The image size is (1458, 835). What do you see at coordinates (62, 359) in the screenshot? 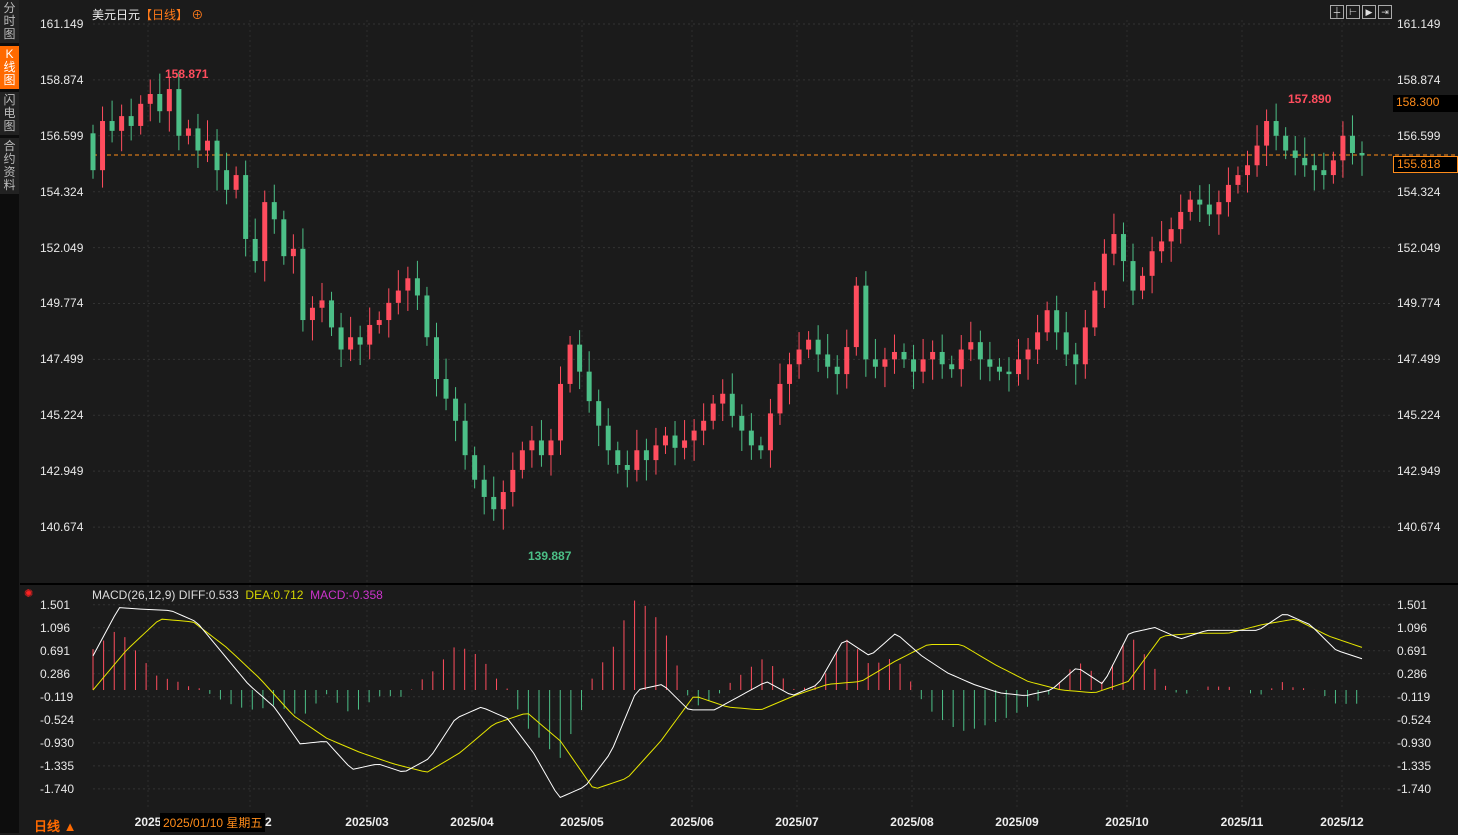
I see `price-tick-left: 147.499` at bounding box center [62, 359].